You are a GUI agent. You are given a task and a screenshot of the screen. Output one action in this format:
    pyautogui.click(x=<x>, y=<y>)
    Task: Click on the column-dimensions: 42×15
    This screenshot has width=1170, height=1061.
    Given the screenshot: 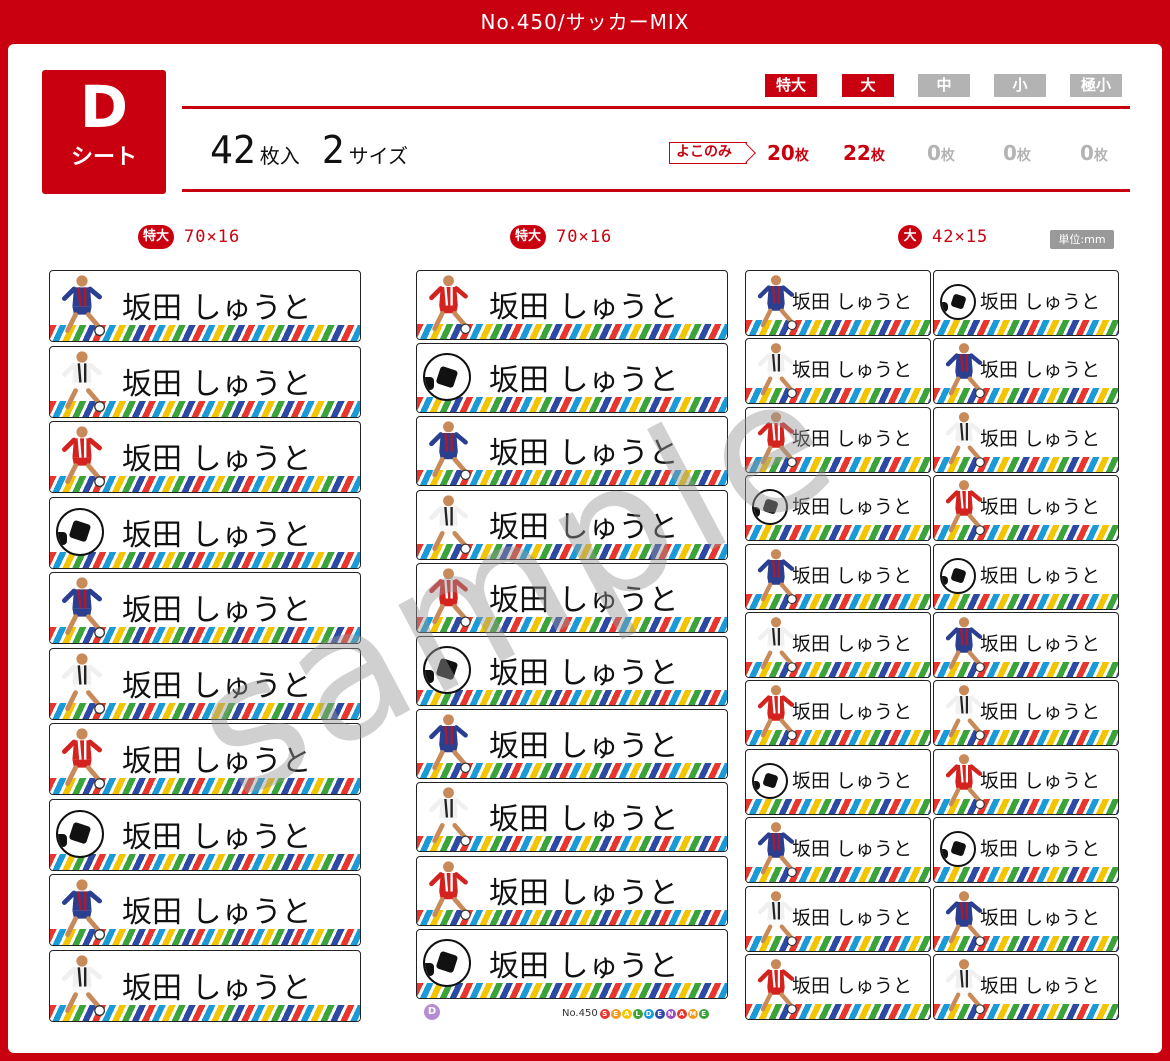 What is the action you would take?
    pyautogui.click(x=960, y=237)
    